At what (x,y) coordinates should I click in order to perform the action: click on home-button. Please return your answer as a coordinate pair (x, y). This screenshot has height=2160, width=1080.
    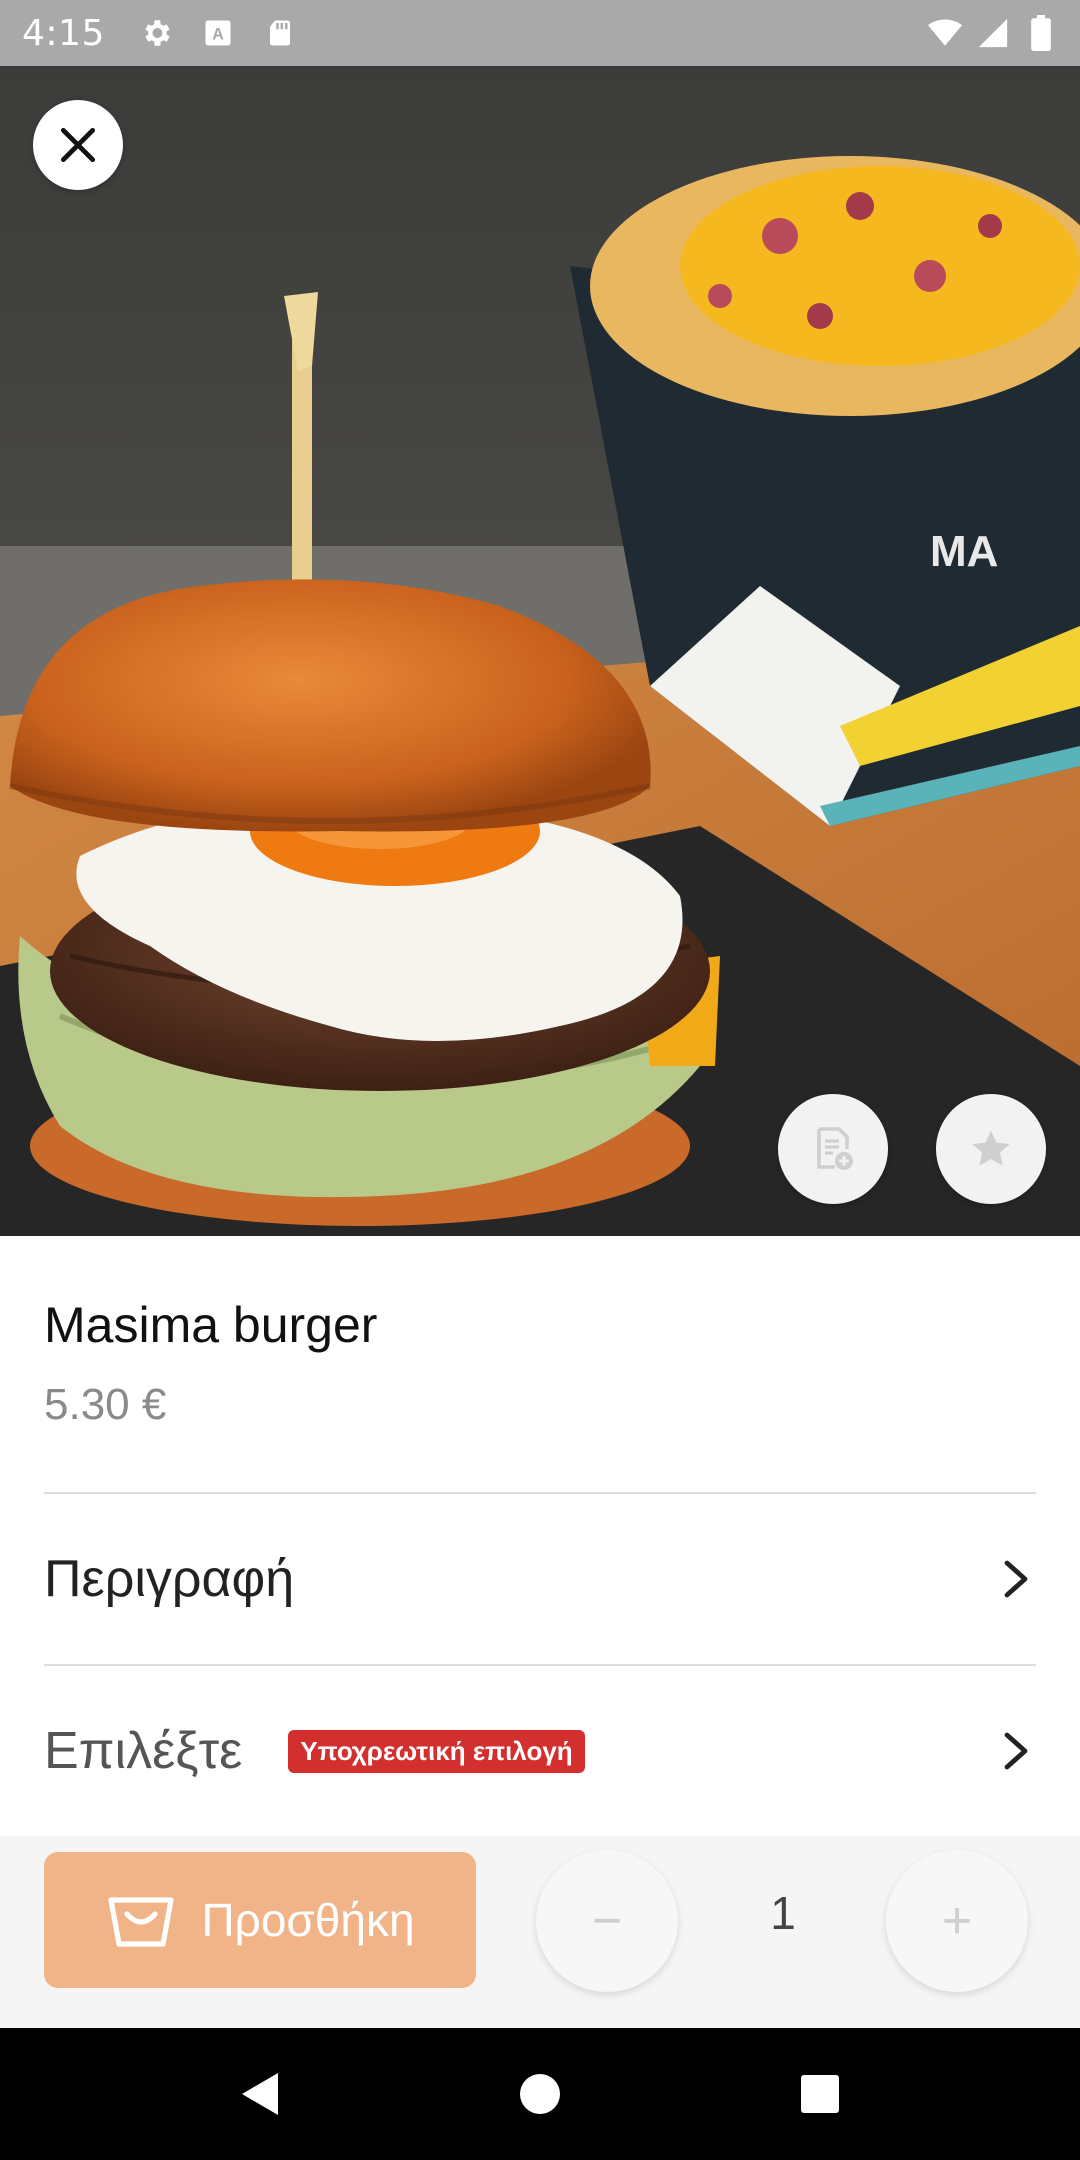
    Looking at the image, I should click on (540, 2094).